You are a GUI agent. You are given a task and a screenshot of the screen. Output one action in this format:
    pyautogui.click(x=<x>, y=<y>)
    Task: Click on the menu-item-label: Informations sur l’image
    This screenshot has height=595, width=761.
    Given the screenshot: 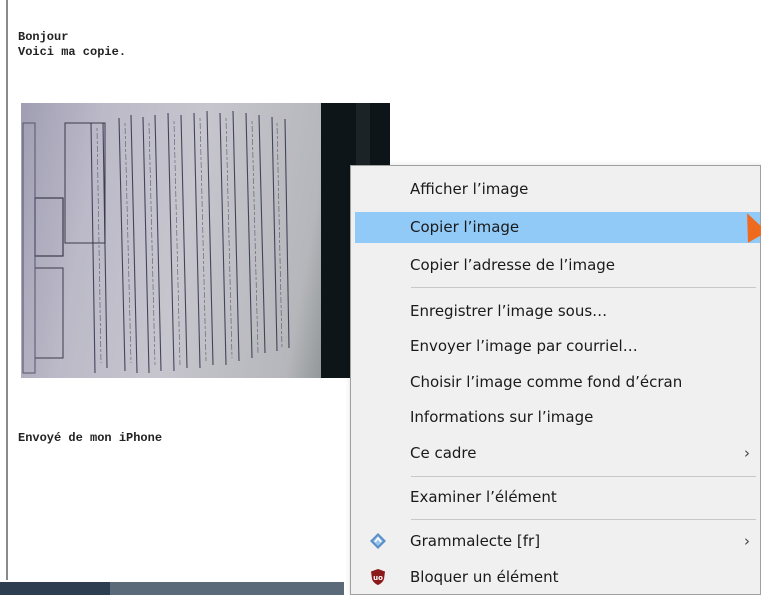 What is the action you would take?
    pyautogui.click(x=502, y=417)
    